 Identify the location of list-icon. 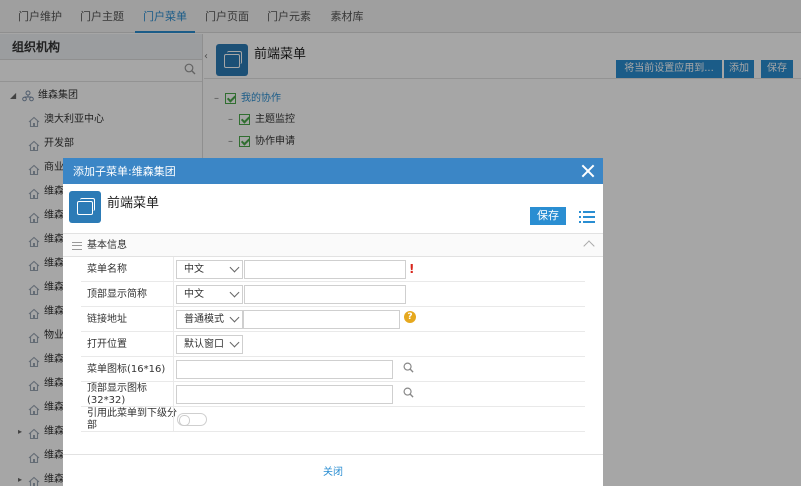
(587, 217).